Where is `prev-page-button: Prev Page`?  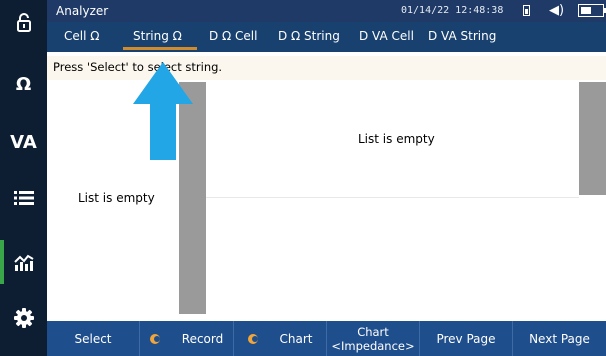
prev-page-button: Prev Page is located at coordinates (466, 338).